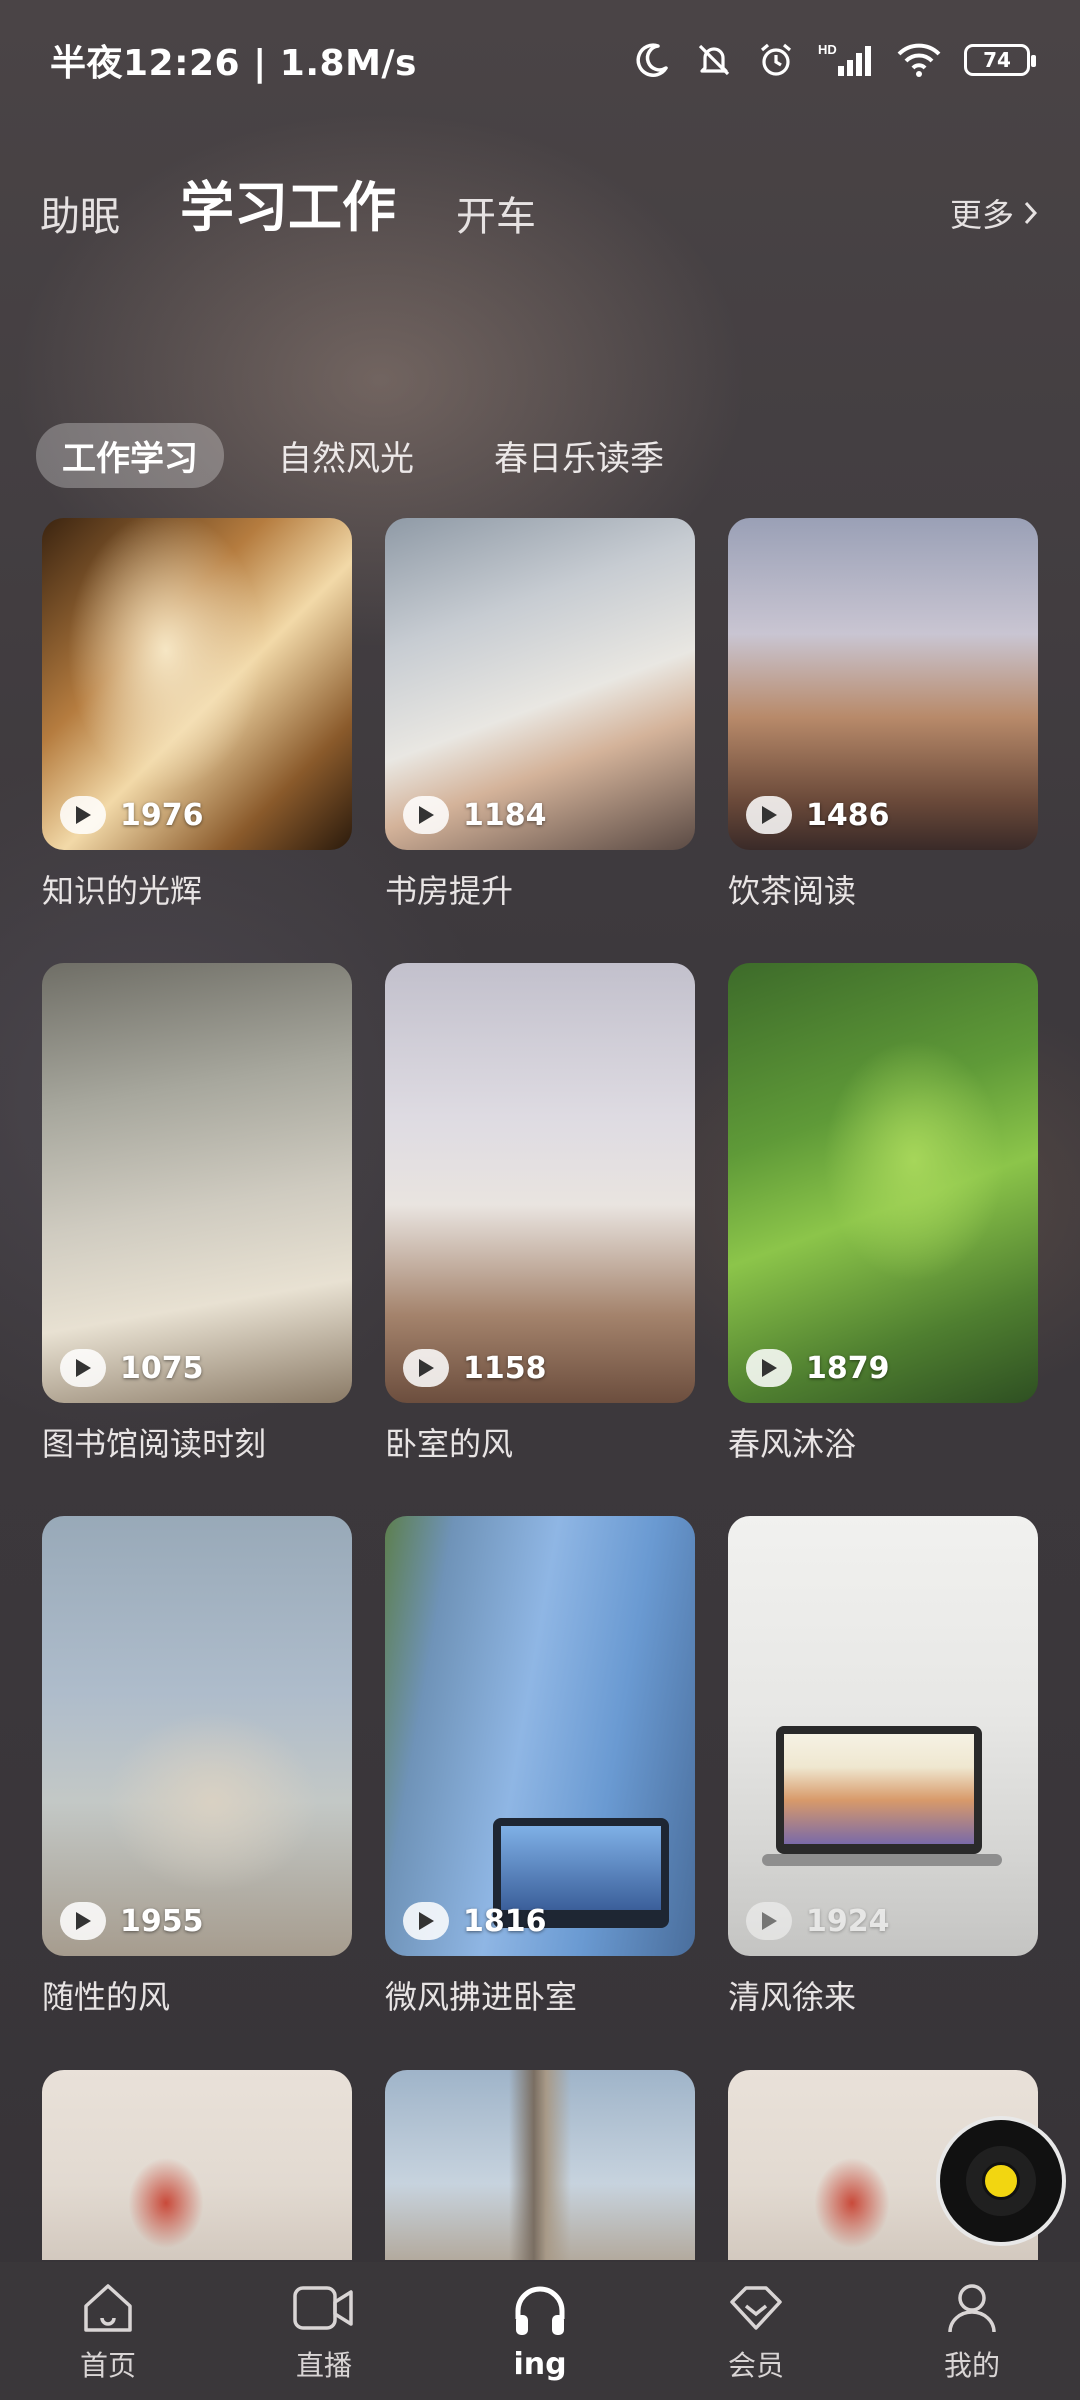 This screenshot has height=2400, width=1080. What do you see at coordinates (162, 815) in the screenshot?
I see `play-count-value: 1976` at bounding box center [162, 815].